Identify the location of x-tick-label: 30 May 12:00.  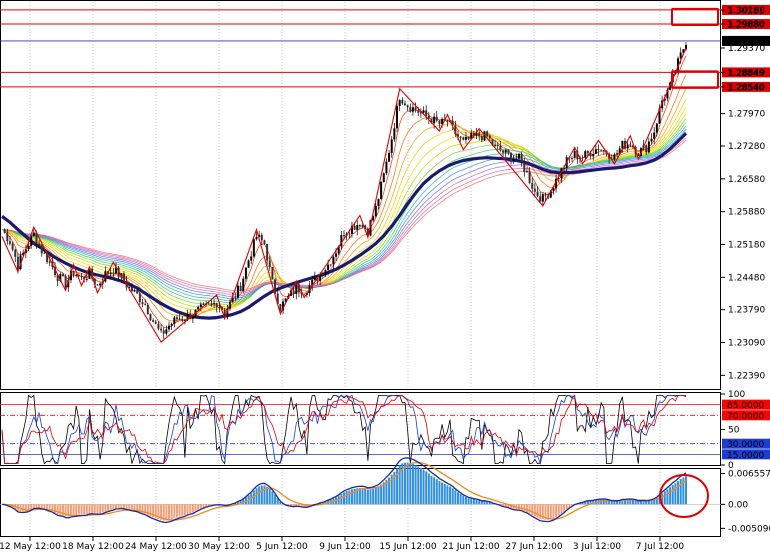
(219, 547).